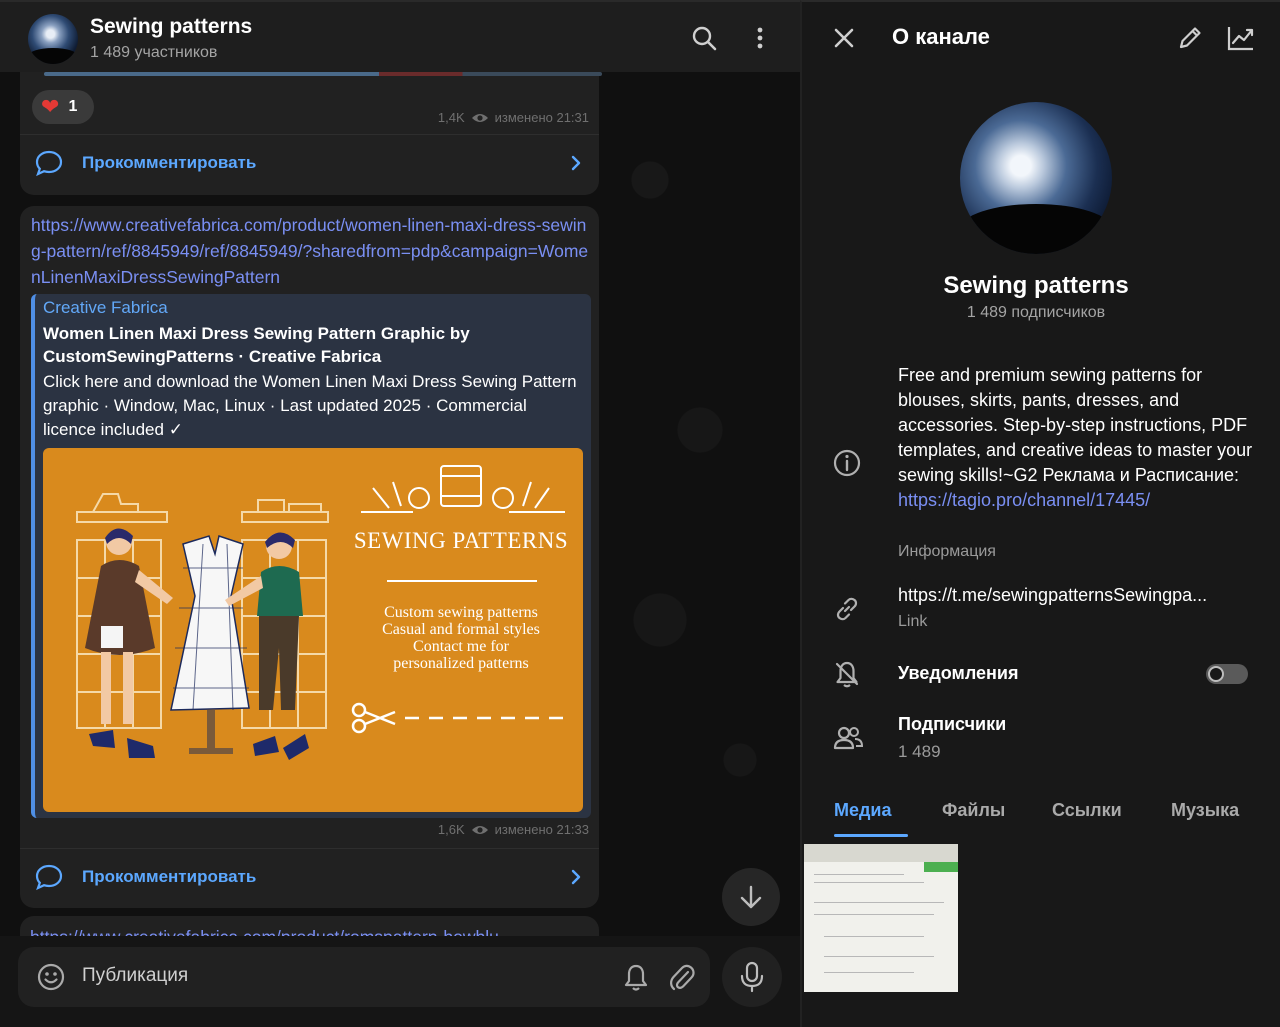 Image resolution: width=1280 pixels, height=1027 pixels. What do you see at coordinates (1036, 178) in the screenshot?
I see `channel-avatar-large` at bounding box center [1036, 178].